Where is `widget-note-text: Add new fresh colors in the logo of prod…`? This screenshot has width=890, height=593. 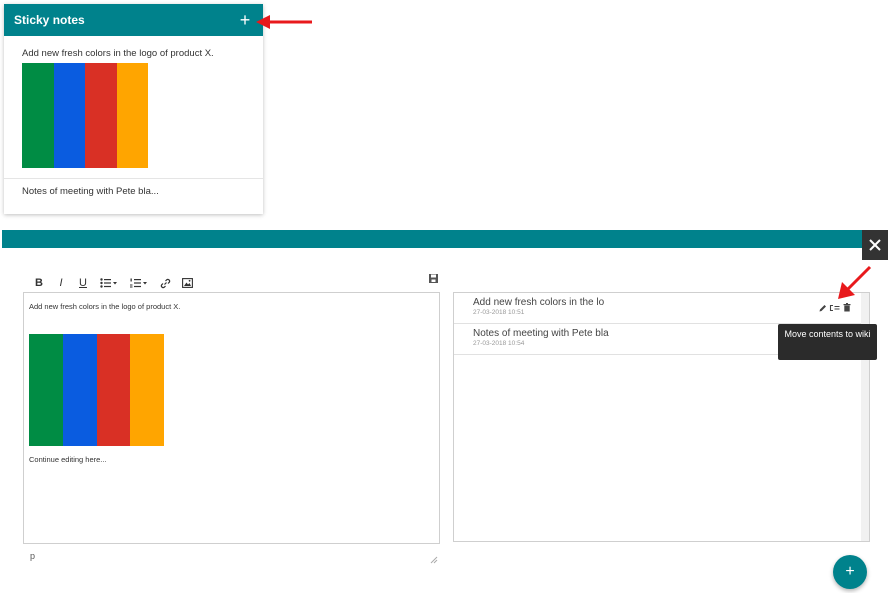
widget-note-text: Add new fresh colors in the logo of prod… is located at coordinates (118, 53).